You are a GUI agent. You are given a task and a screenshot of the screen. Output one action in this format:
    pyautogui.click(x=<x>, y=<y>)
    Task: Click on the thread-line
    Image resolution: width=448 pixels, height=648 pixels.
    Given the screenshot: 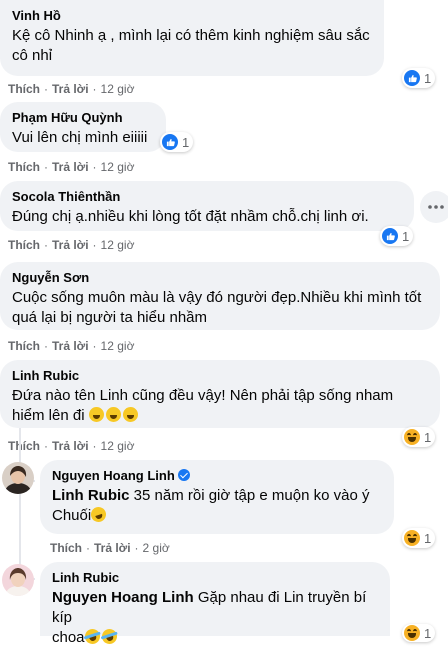 What is the action you would take?
    pyautogui.click(x=20, y=496)
    